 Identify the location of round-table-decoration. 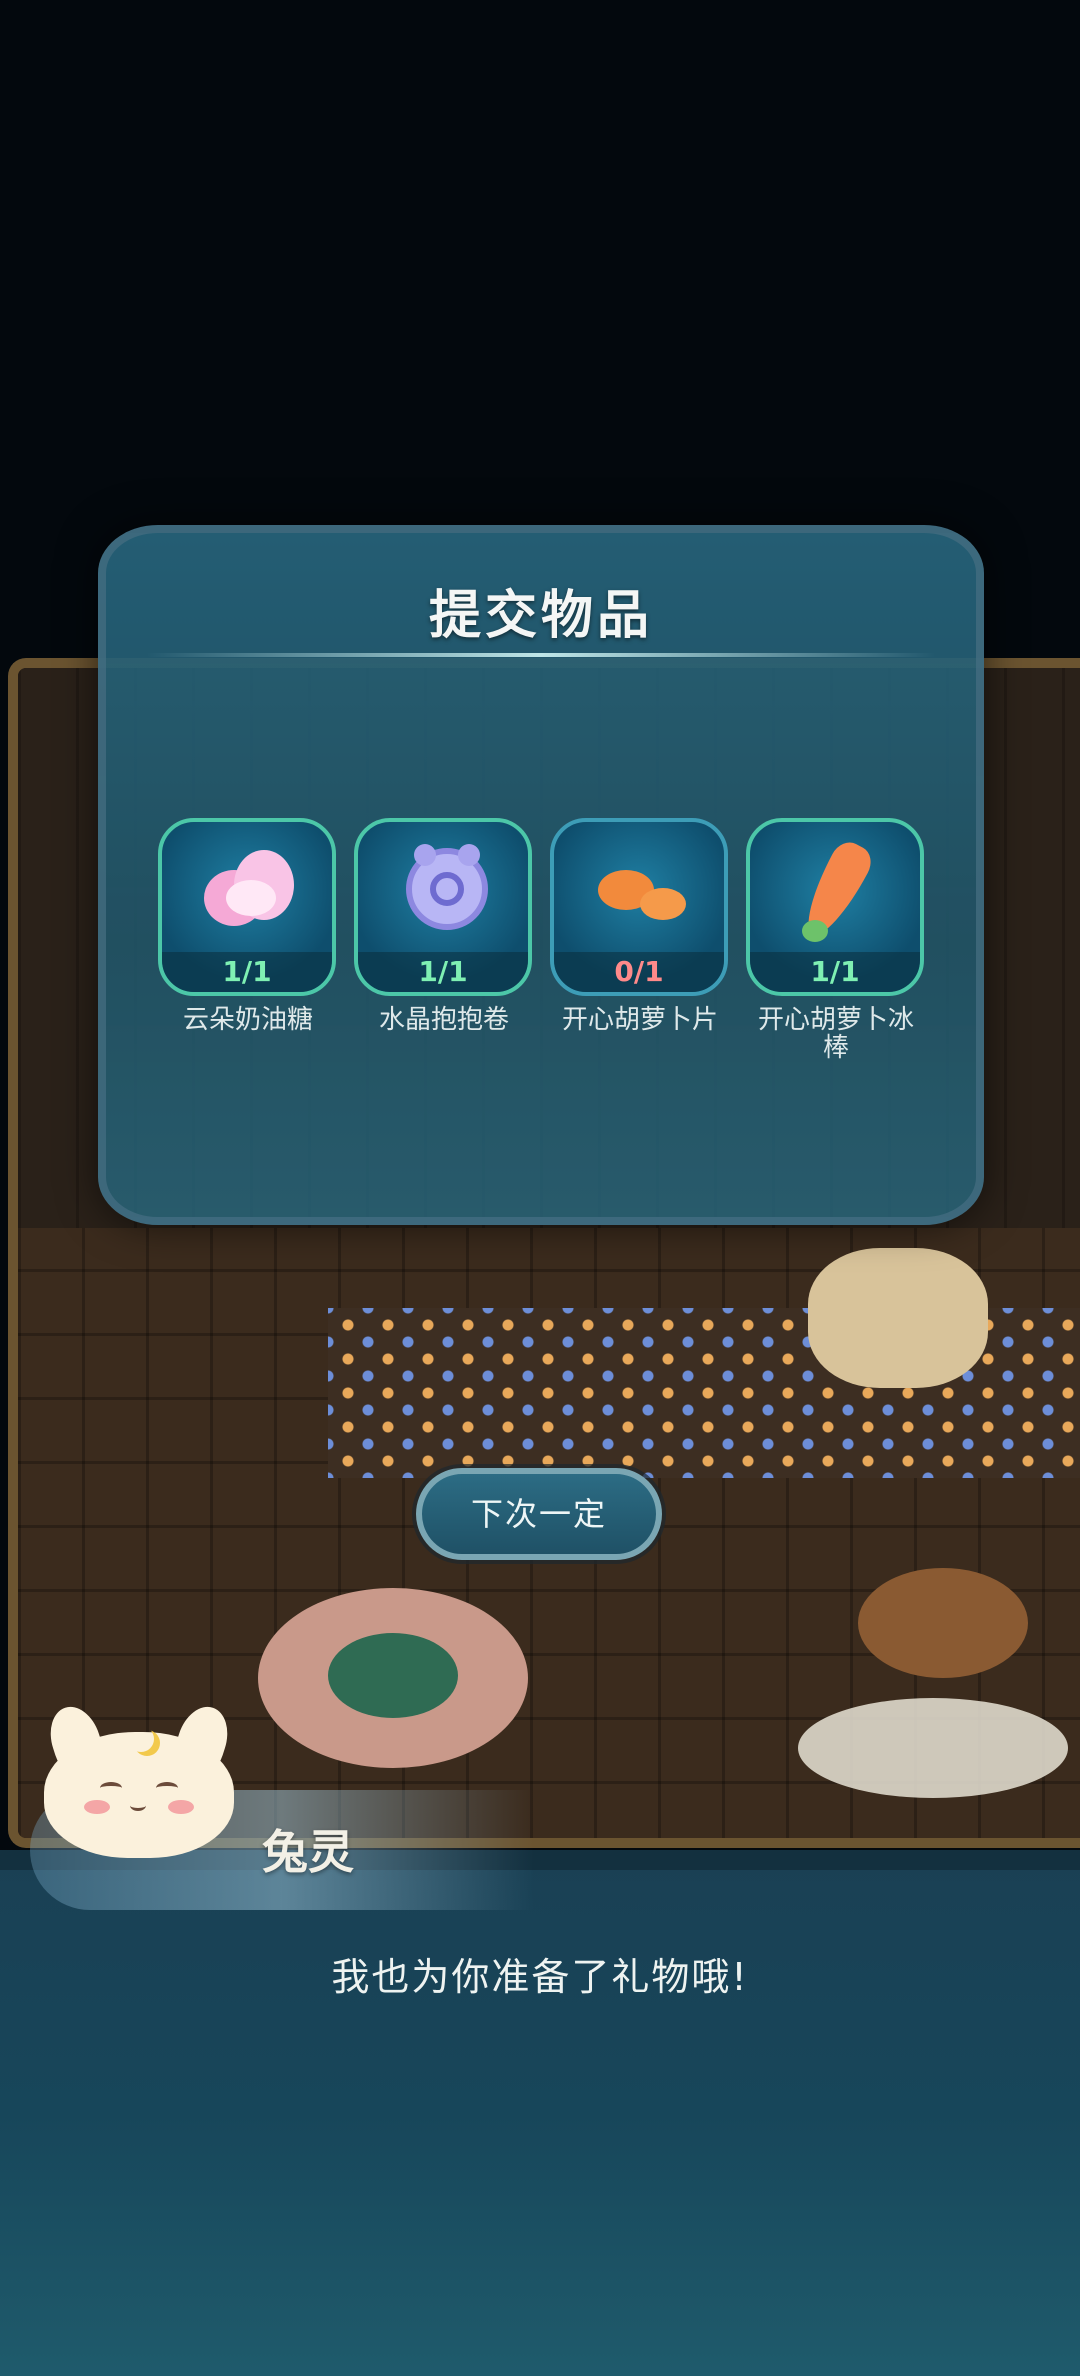
(943, 1623).